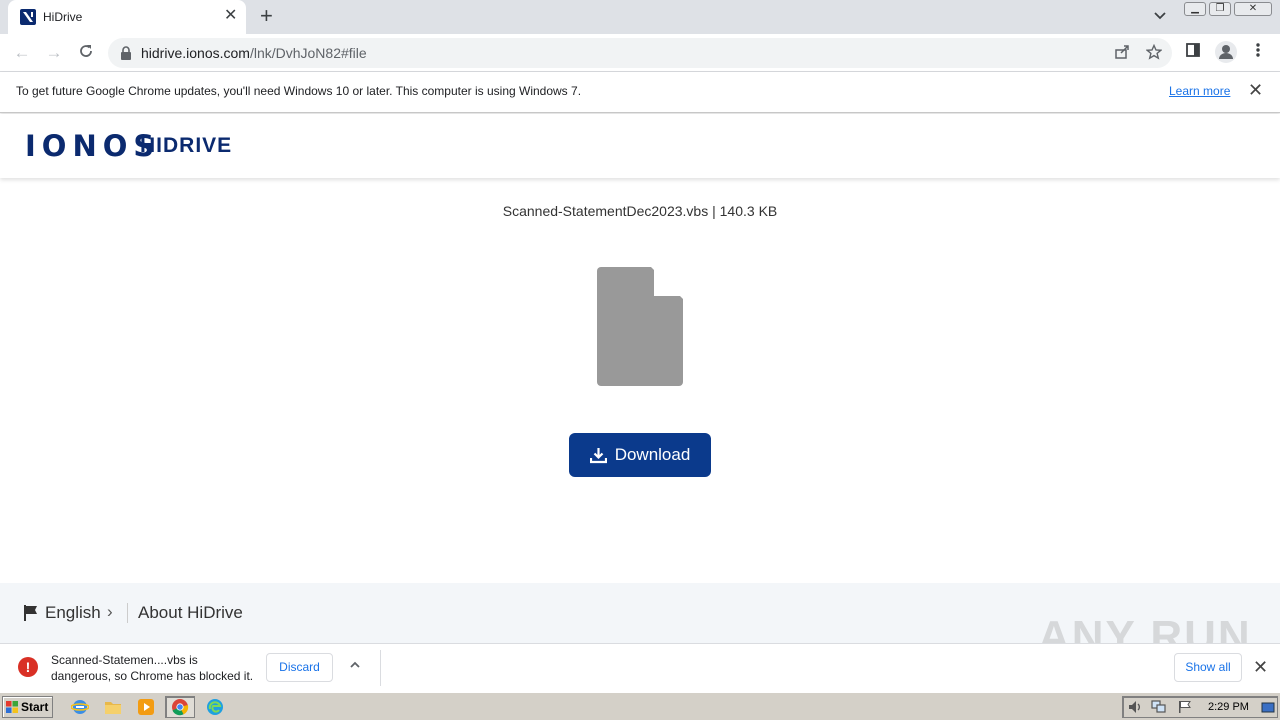 Image resolution: width=1280 pixels, height=720 pixels. Describe the element at coordinates (1208, 667) in the screenshot. I see `show-all-button: Show all` at that location.